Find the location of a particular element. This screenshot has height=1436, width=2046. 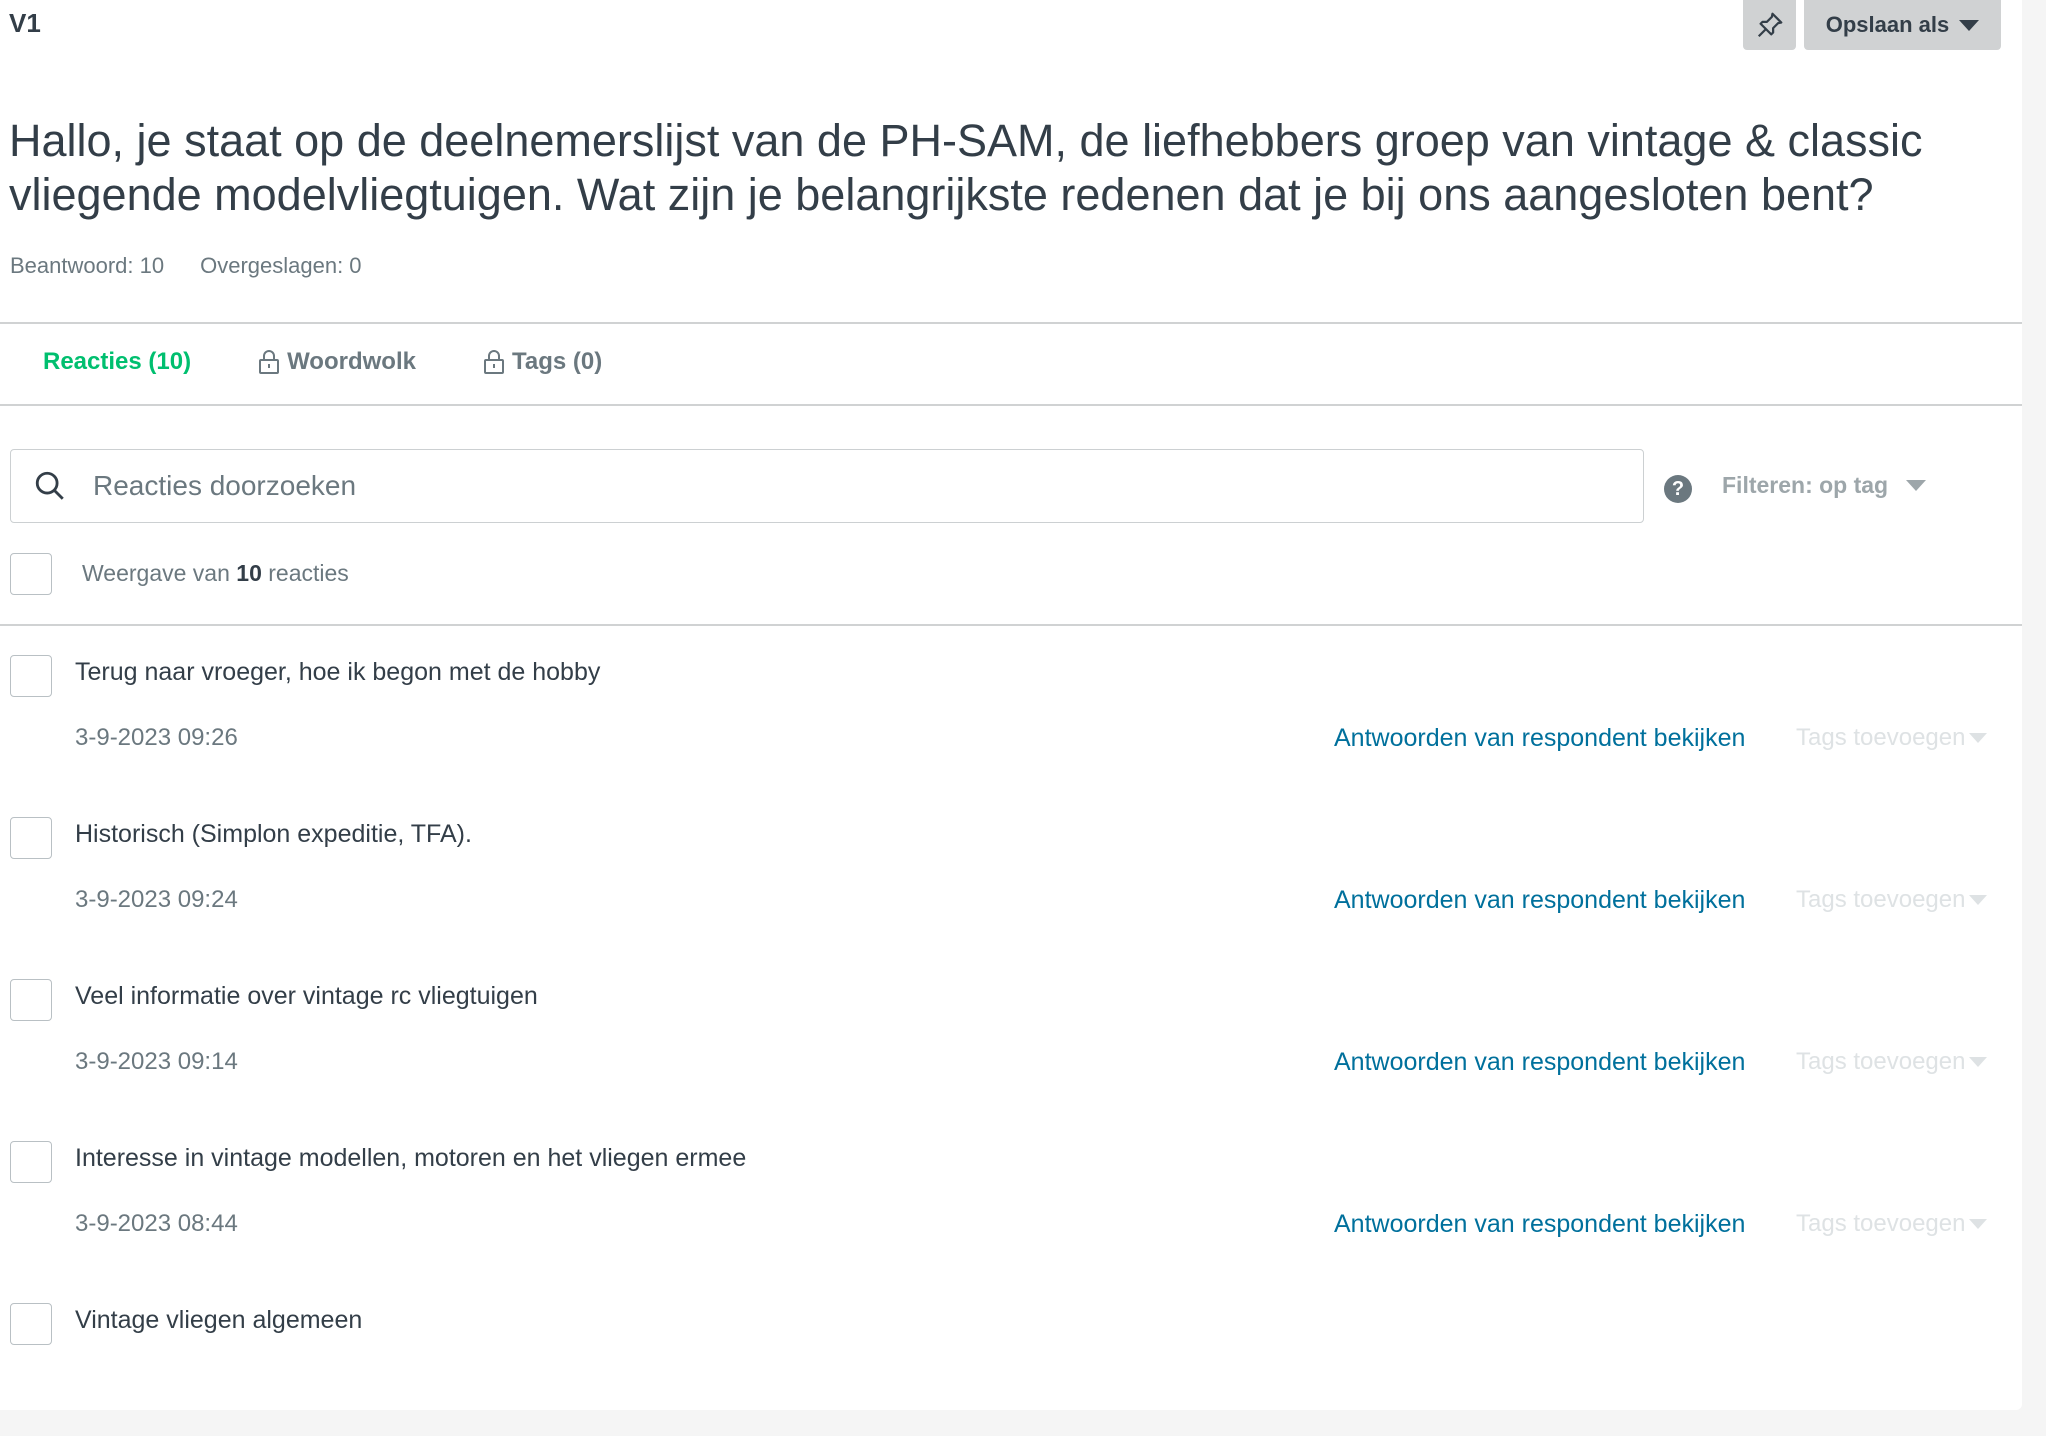

filter-label: Filteren: op tag is located at coordinates (1805, 485).